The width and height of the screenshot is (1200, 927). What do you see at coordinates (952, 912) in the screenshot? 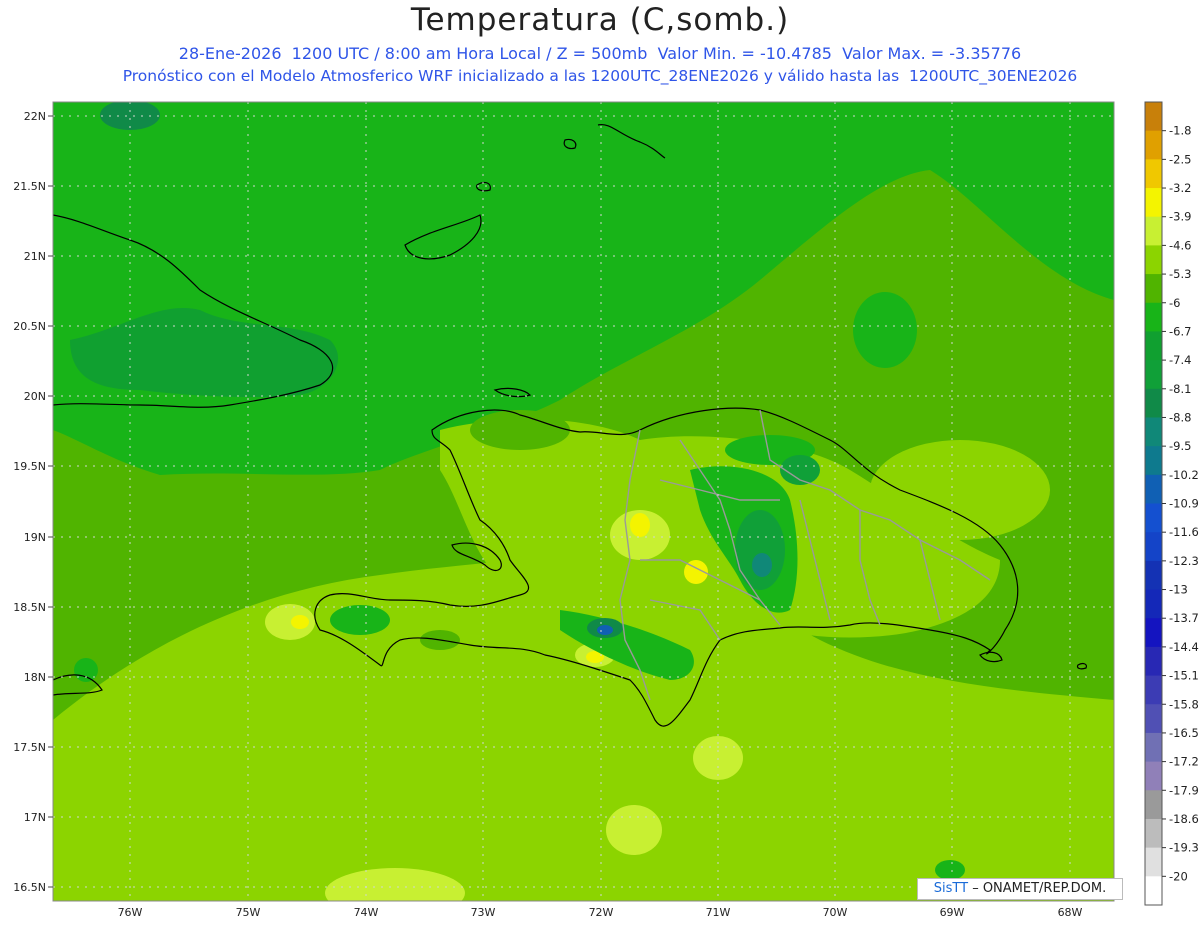
I see `lon-label: 69W` at bounding box center [952, 912].